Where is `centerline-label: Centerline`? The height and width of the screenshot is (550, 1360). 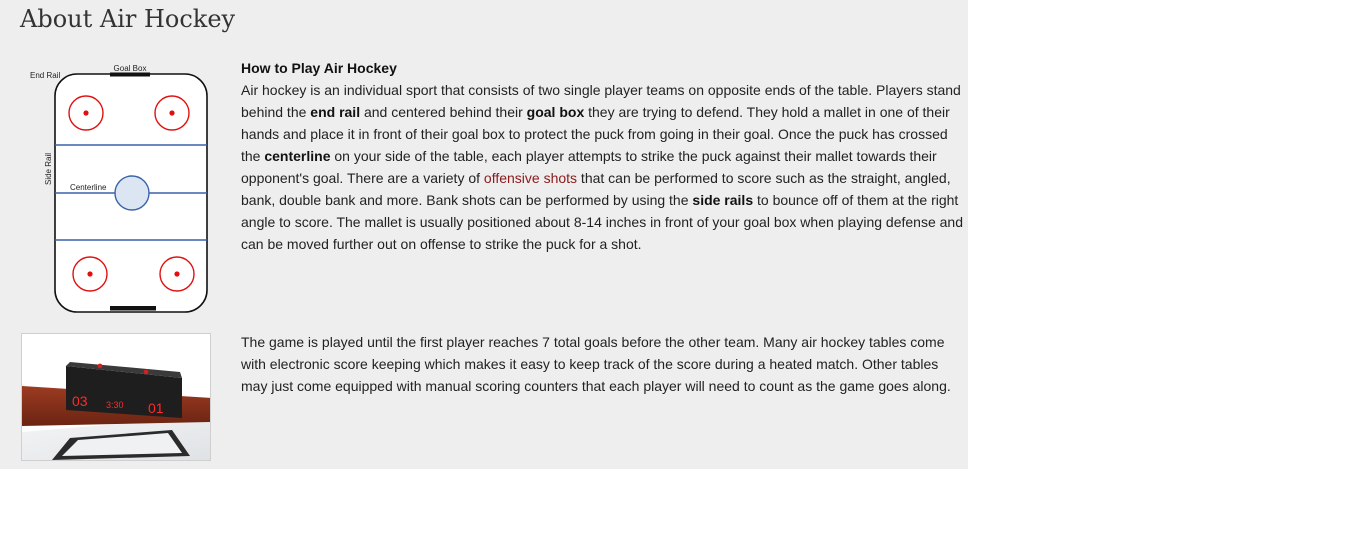 centerline-label: Centerline is located at coordinates (88, 187).